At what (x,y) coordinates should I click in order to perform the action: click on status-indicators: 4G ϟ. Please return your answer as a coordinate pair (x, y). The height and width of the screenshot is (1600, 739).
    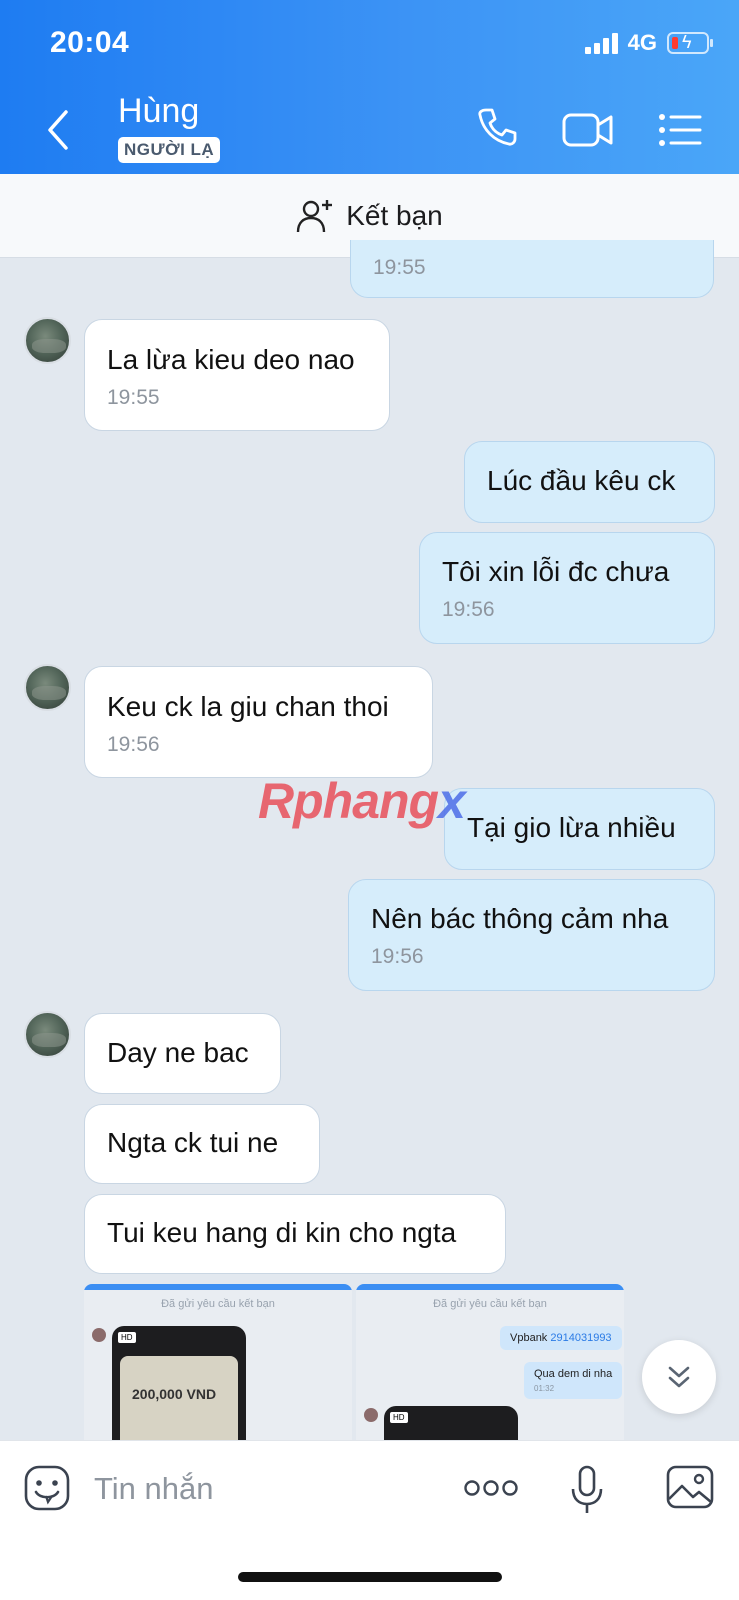
    Looking at the image, I should click on (648, 43).